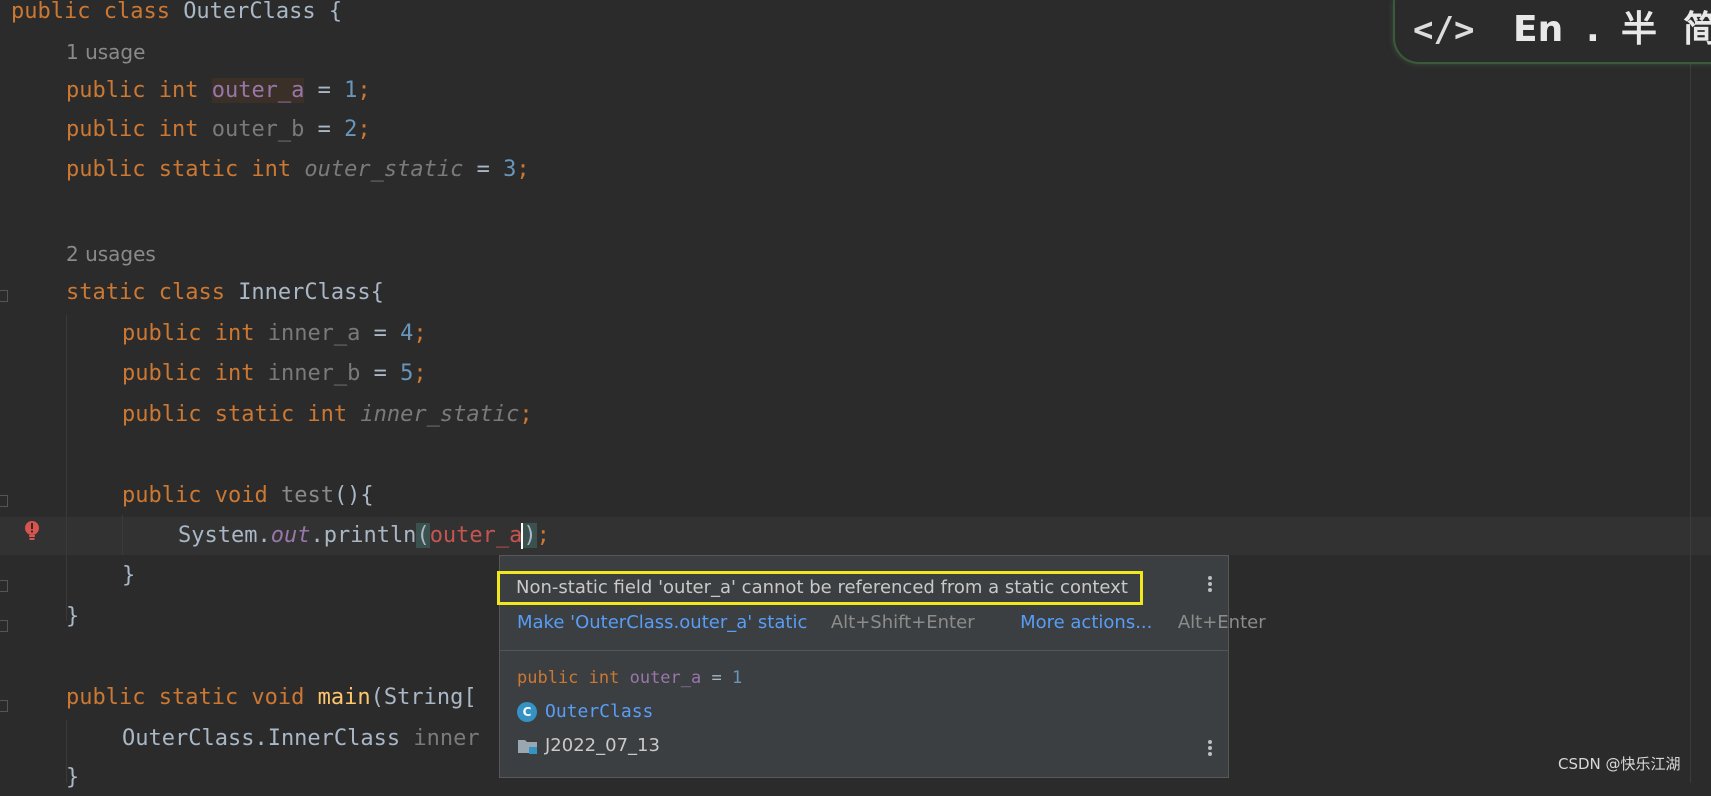 Image resolution: width=1711 pixels, height=796 pixels. I want to click on code-line: public static int outer_static = 3;, so click(298, 170).